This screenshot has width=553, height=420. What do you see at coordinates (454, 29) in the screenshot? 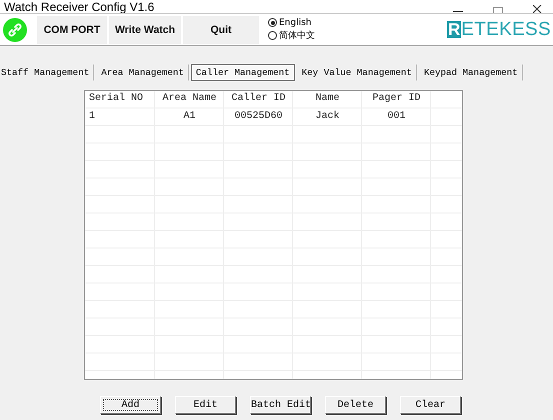
I see `logo-mark: R` at bounding box center [454, 29].